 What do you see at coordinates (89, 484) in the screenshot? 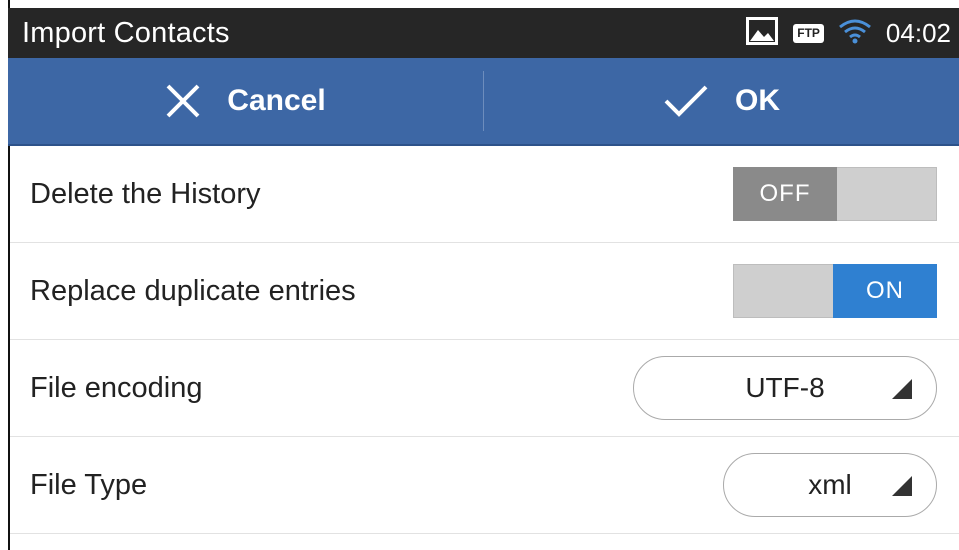
I see `setting-label: File Type` at bounding box center [89, 484].